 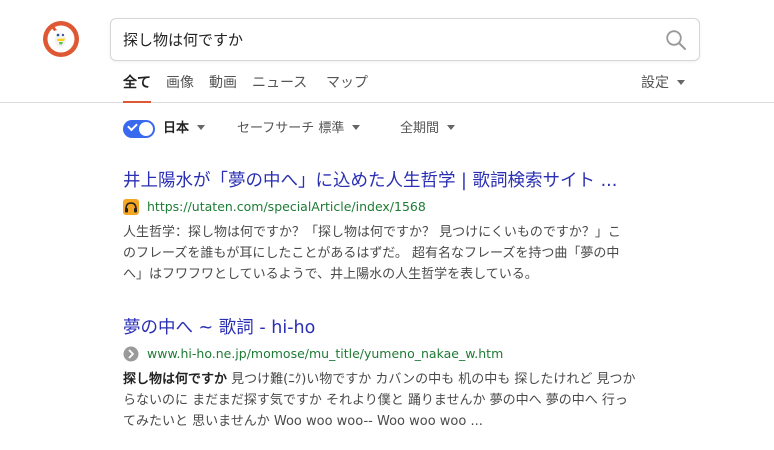 What do you see at coordinates (408, 328) in the screenshot?
I see `result-title-link: 夢の中へ ~ 歌詞 - hi-ho` at bounding box center [408, 328].